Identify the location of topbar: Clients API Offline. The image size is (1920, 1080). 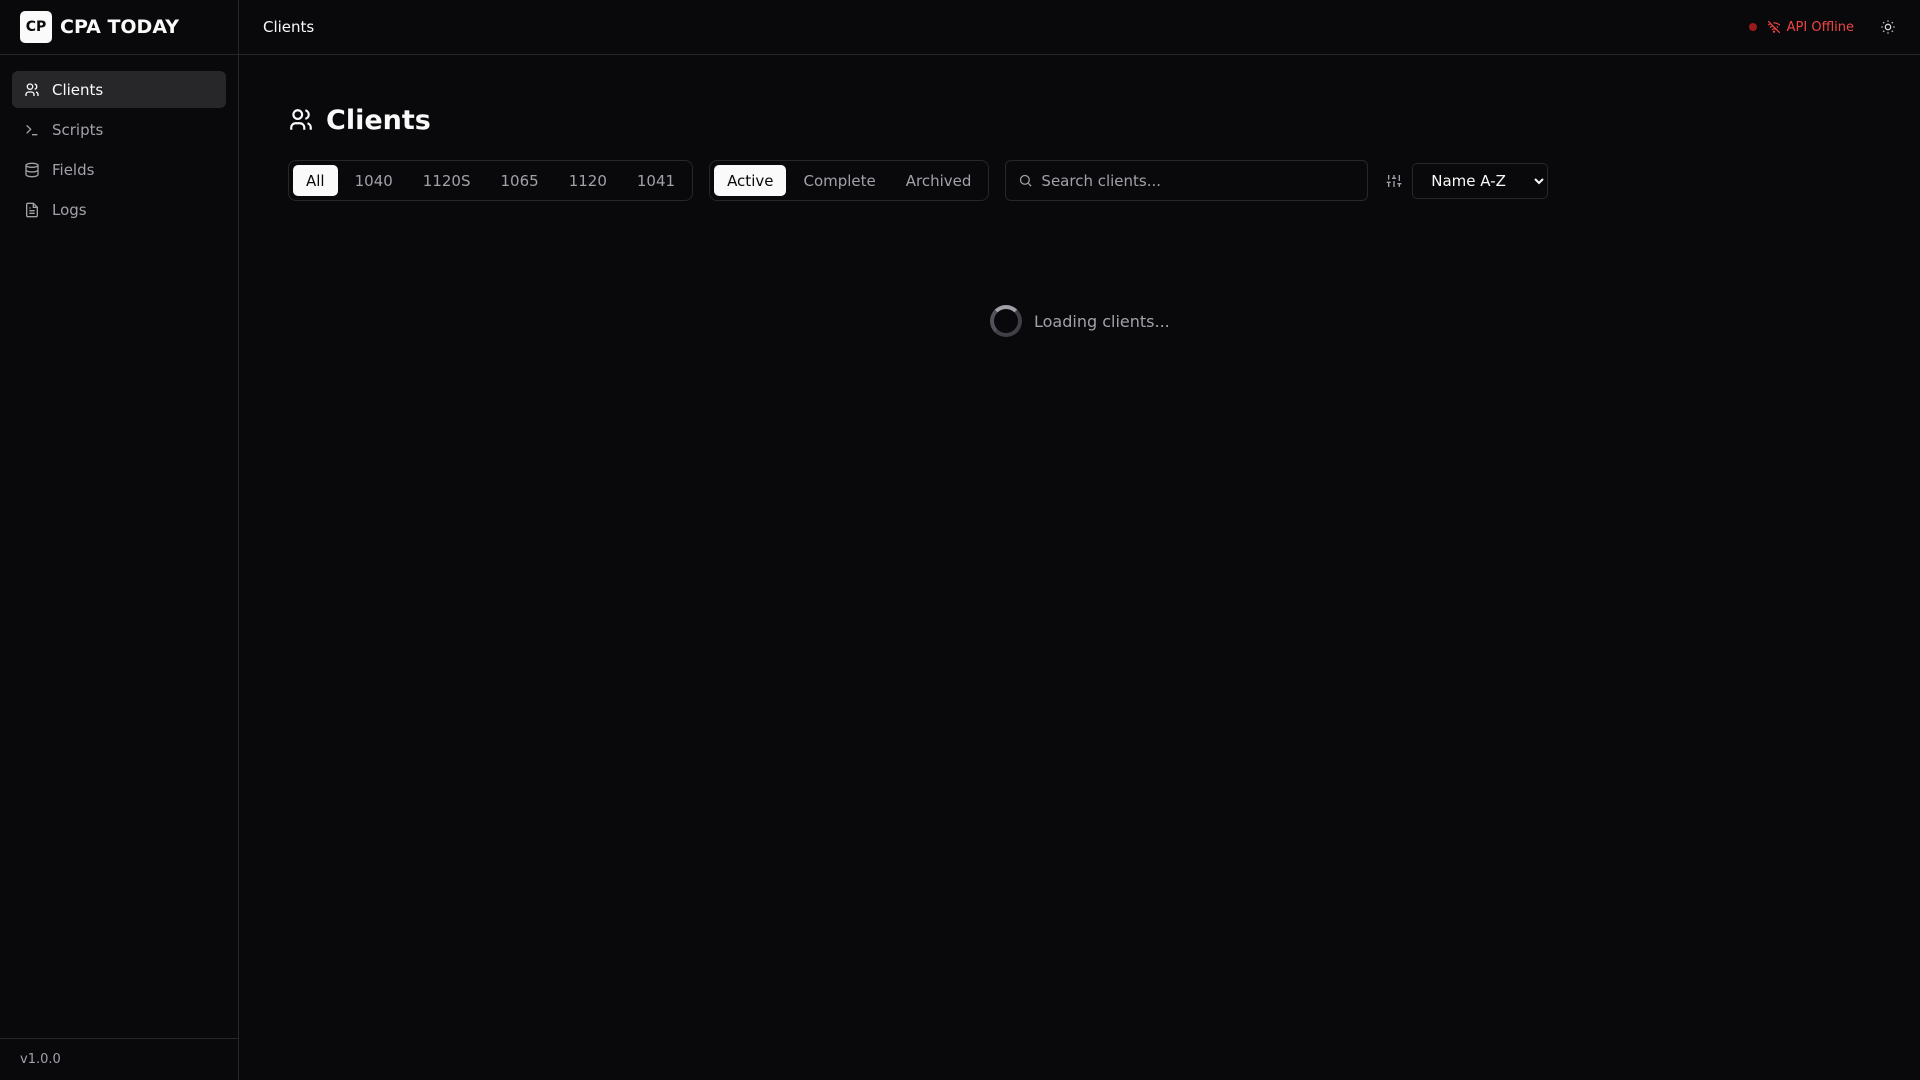
(1079, 27).